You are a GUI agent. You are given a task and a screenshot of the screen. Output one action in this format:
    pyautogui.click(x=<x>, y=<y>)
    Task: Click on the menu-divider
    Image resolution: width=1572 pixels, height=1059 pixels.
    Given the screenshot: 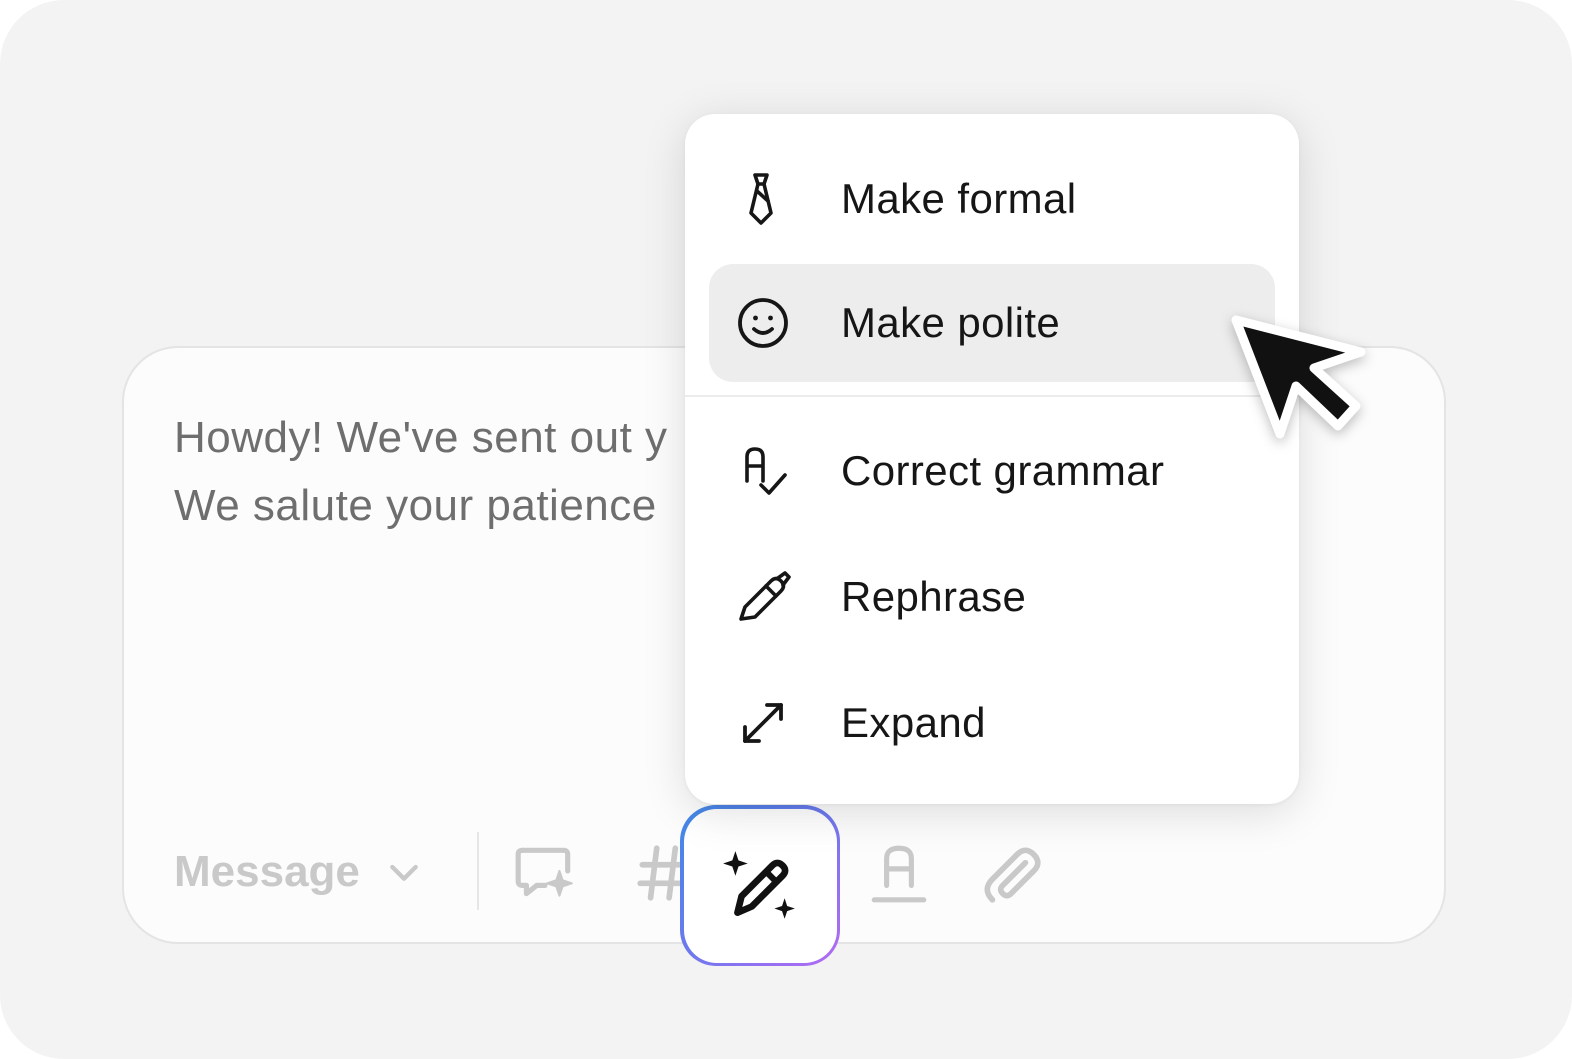 What is the action you would take?
    pyautogui.click(x=992, y=396)
    